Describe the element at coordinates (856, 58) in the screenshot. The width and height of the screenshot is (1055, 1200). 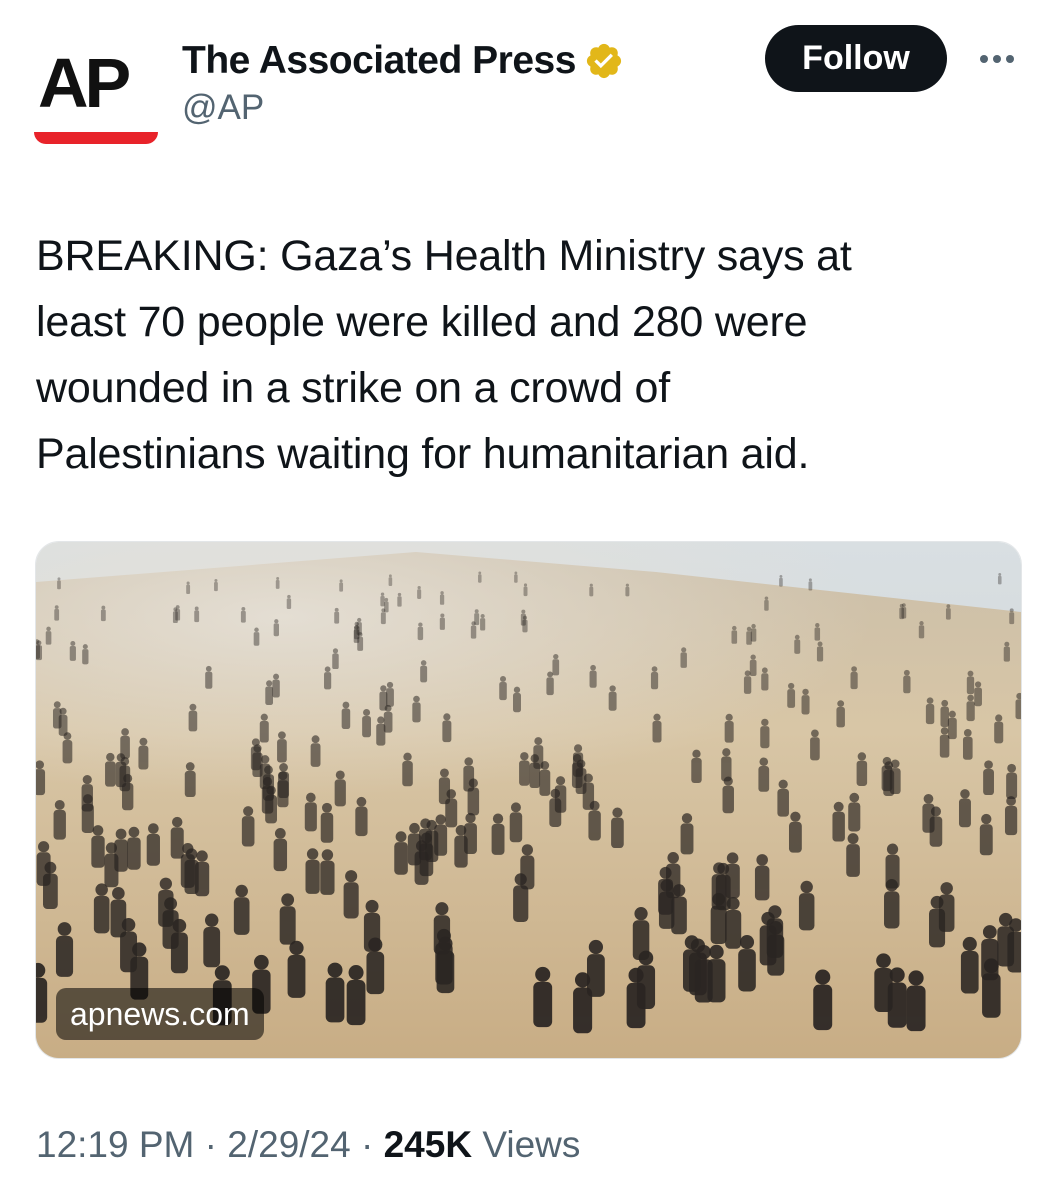
I see `follow-button: Follow` at that location.